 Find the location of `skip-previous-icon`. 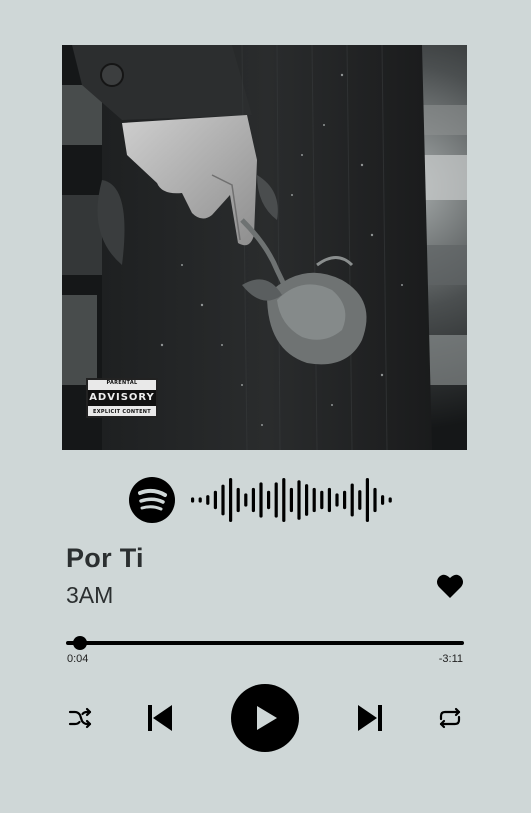

skip-previous-icon is located at coordinates (160, 718).